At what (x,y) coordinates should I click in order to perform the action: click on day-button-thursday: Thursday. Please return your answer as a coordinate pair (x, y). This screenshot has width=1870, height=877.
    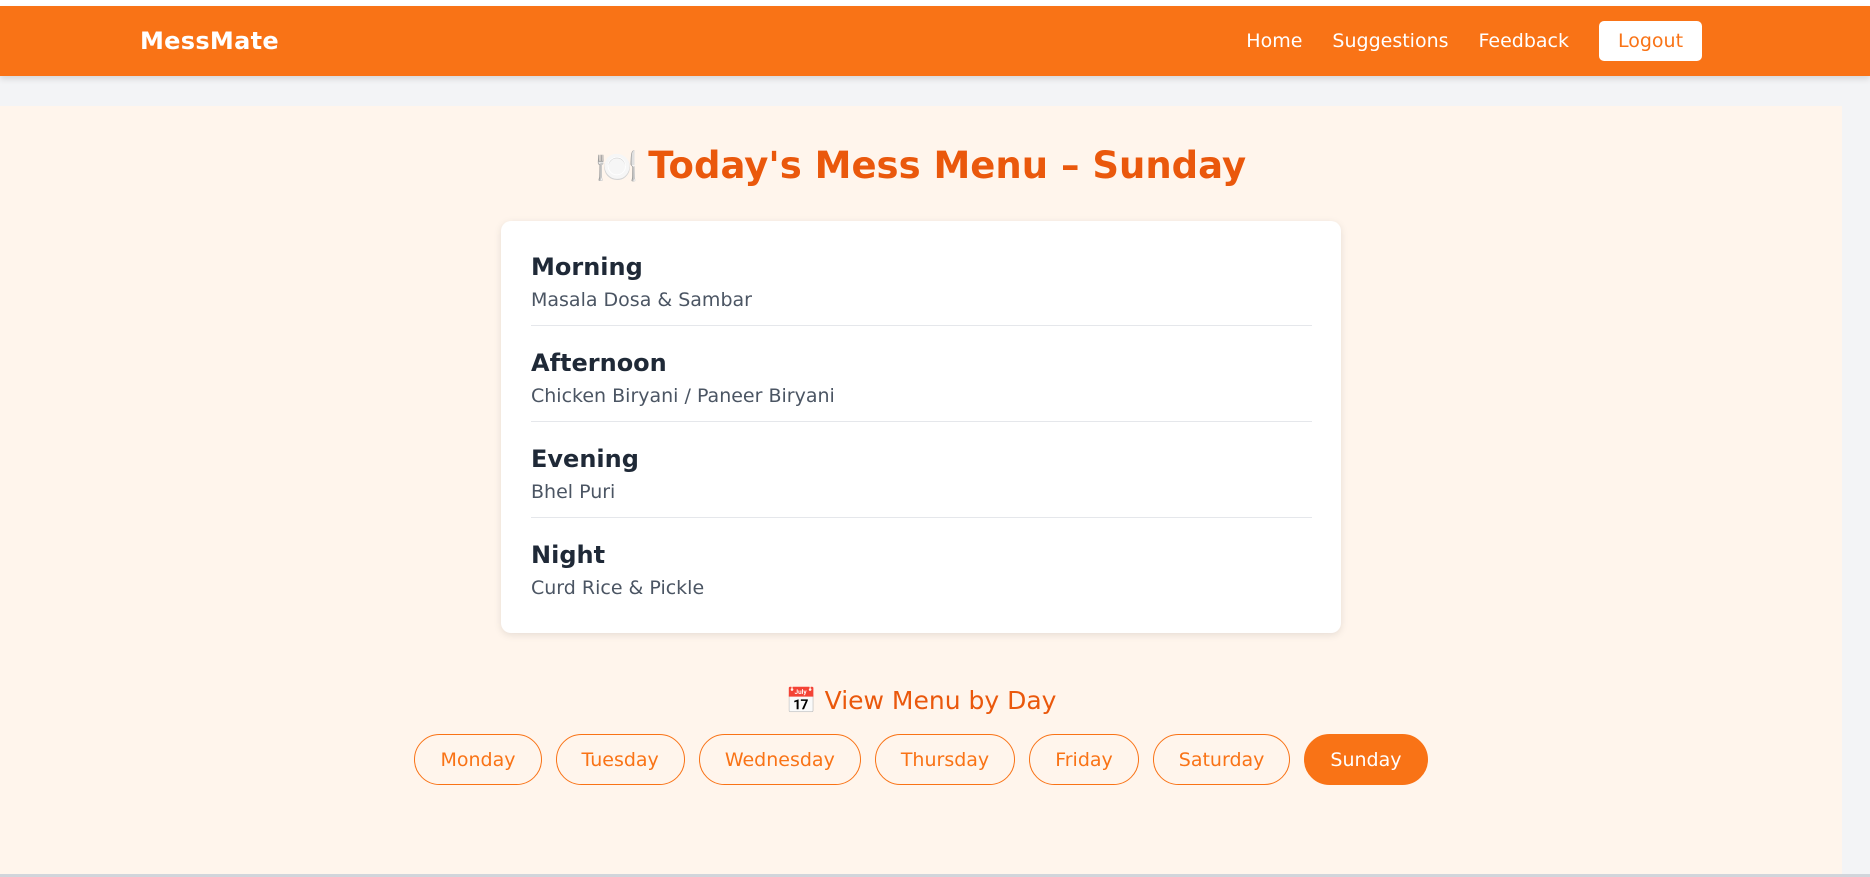
    Looking at the image, I should click on (945, 759).